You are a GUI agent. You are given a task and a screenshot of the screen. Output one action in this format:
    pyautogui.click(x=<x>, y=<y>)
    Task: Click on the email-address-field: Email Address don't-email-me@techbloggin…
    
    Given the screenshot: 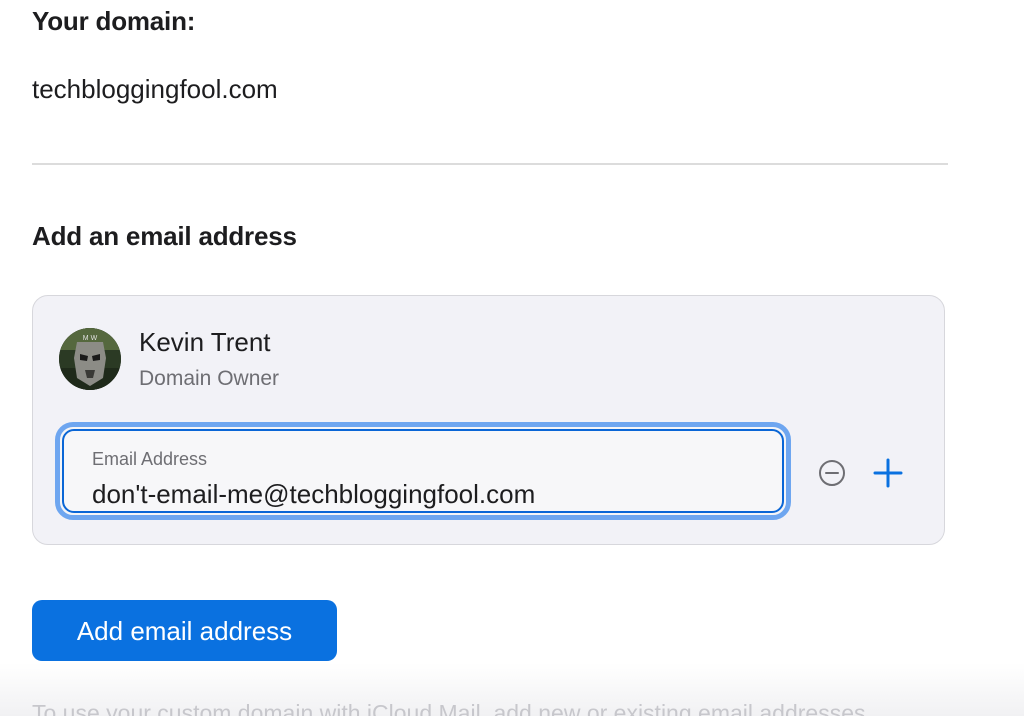 What is the action you would take?
    pyautogui.click(x=423, y=471)
    